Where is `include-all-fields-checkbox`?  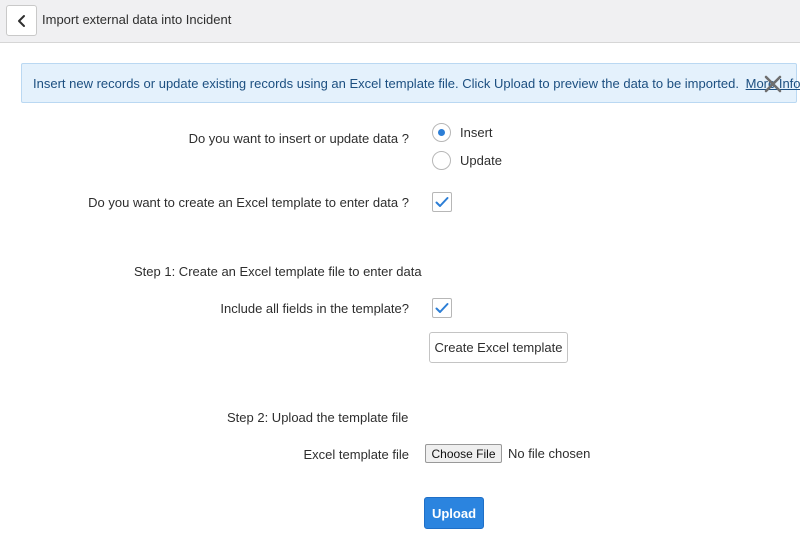 include-all-fields-checkbox is located at coordinates (442, 308).